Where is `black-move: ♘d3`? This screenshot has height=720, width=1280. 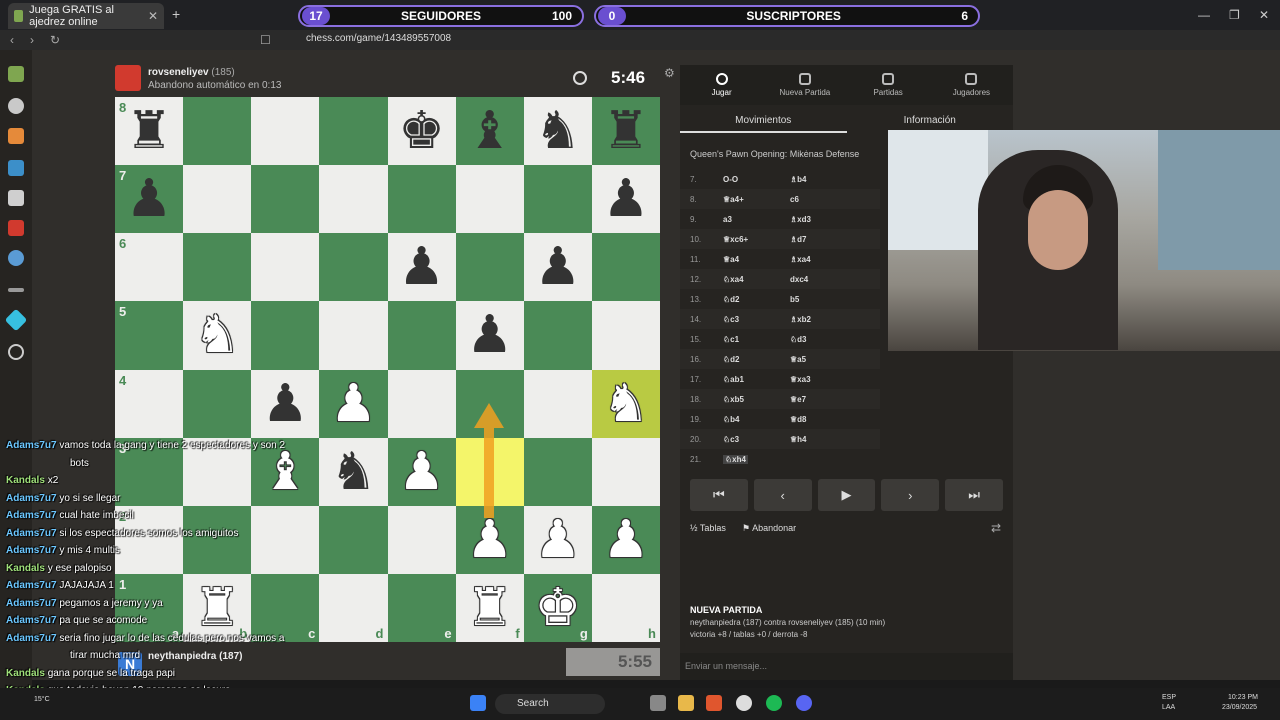 black-move: ♘d3 is located at coordinates (798, 339).